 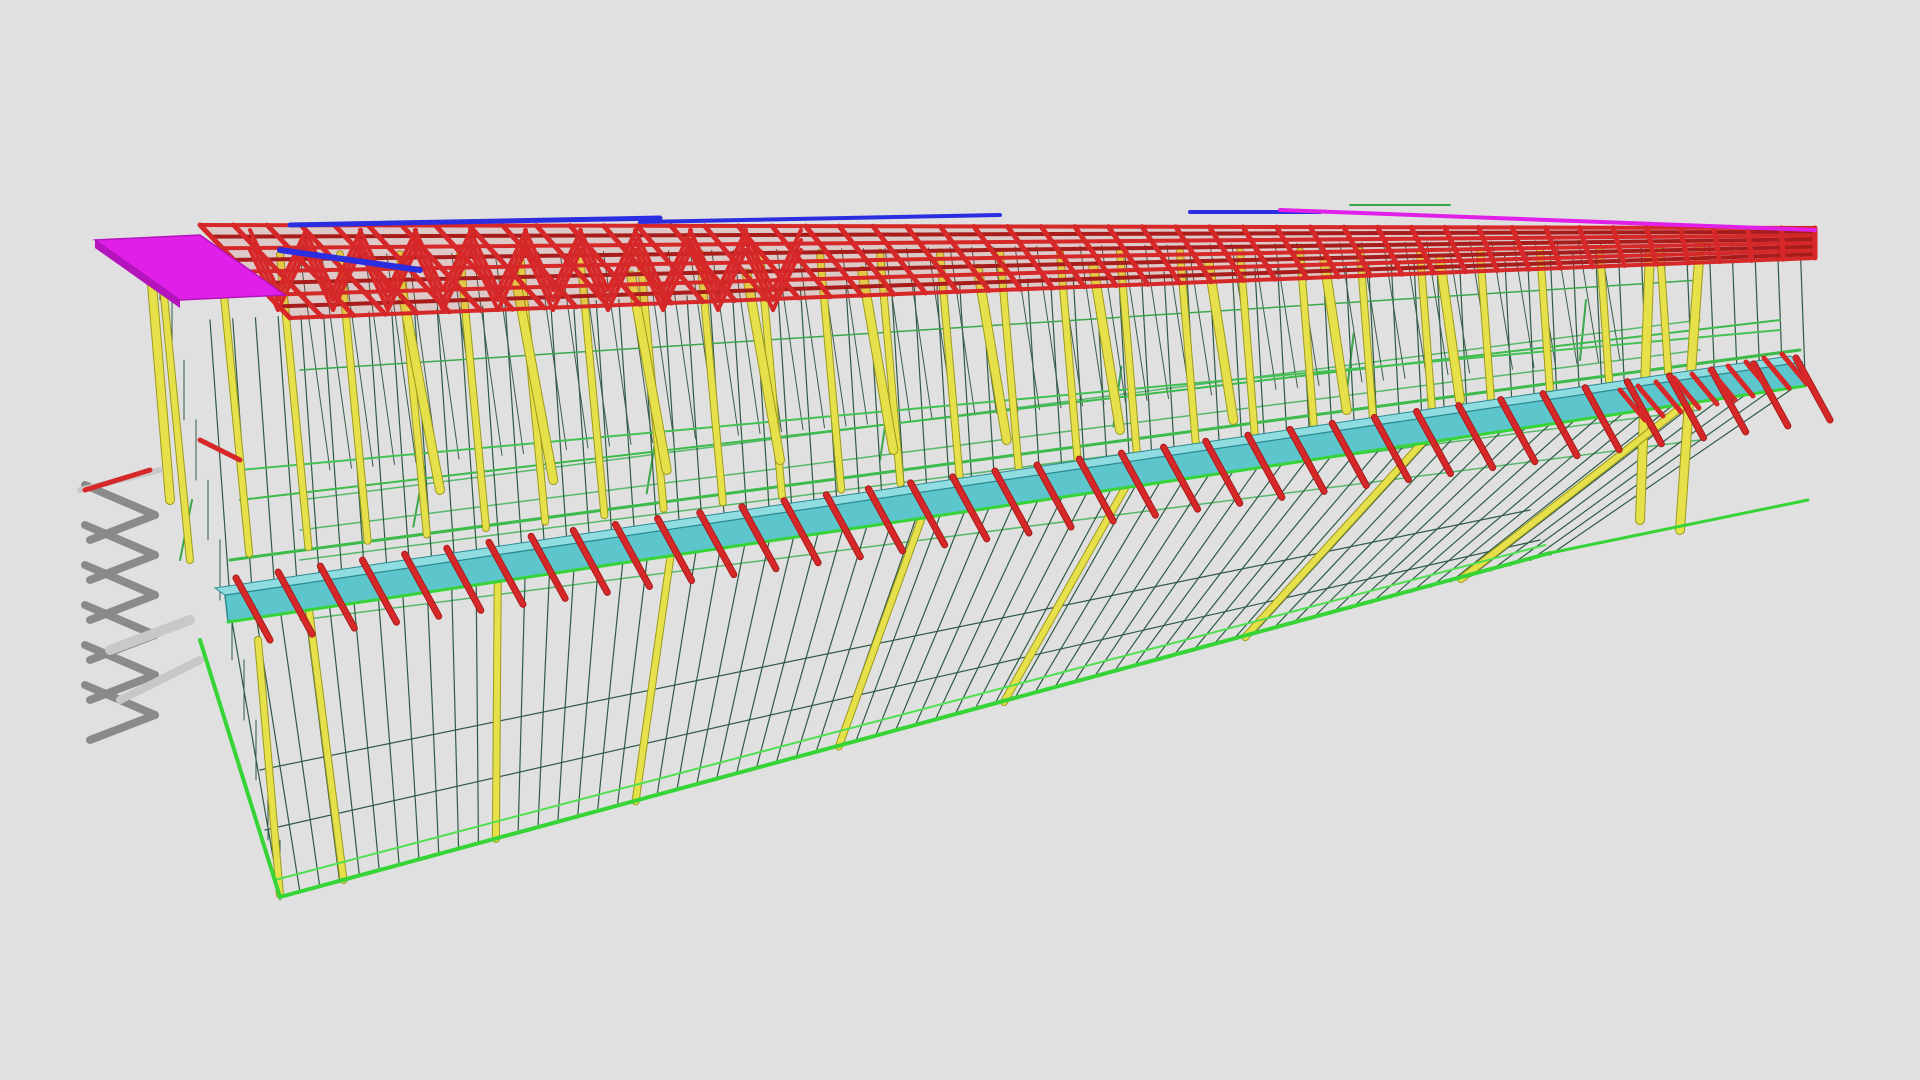 What do you see at coordinates (1583, 330) in the screenshot?
I see `floor-line` at bounding box center [1583, 330].